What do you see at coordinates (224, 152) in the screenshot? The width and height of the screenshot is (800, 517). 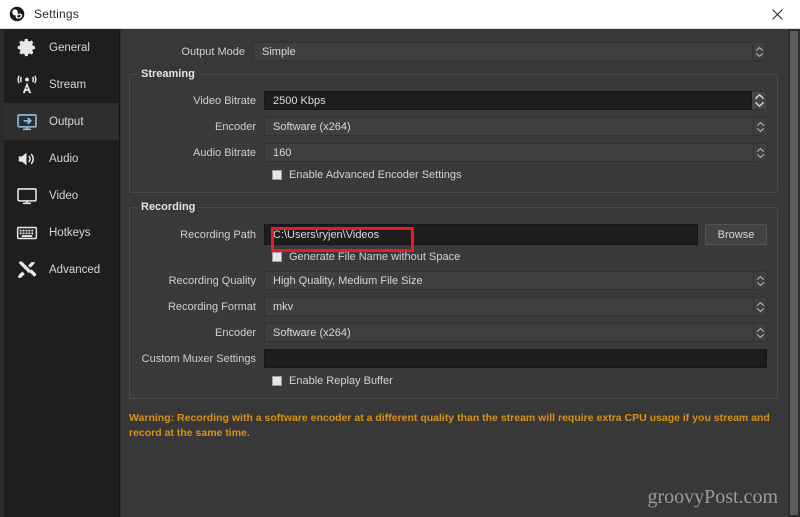 I see `audio-bitrate-label: Audio Bitrate` at bounding box center [224, 152].